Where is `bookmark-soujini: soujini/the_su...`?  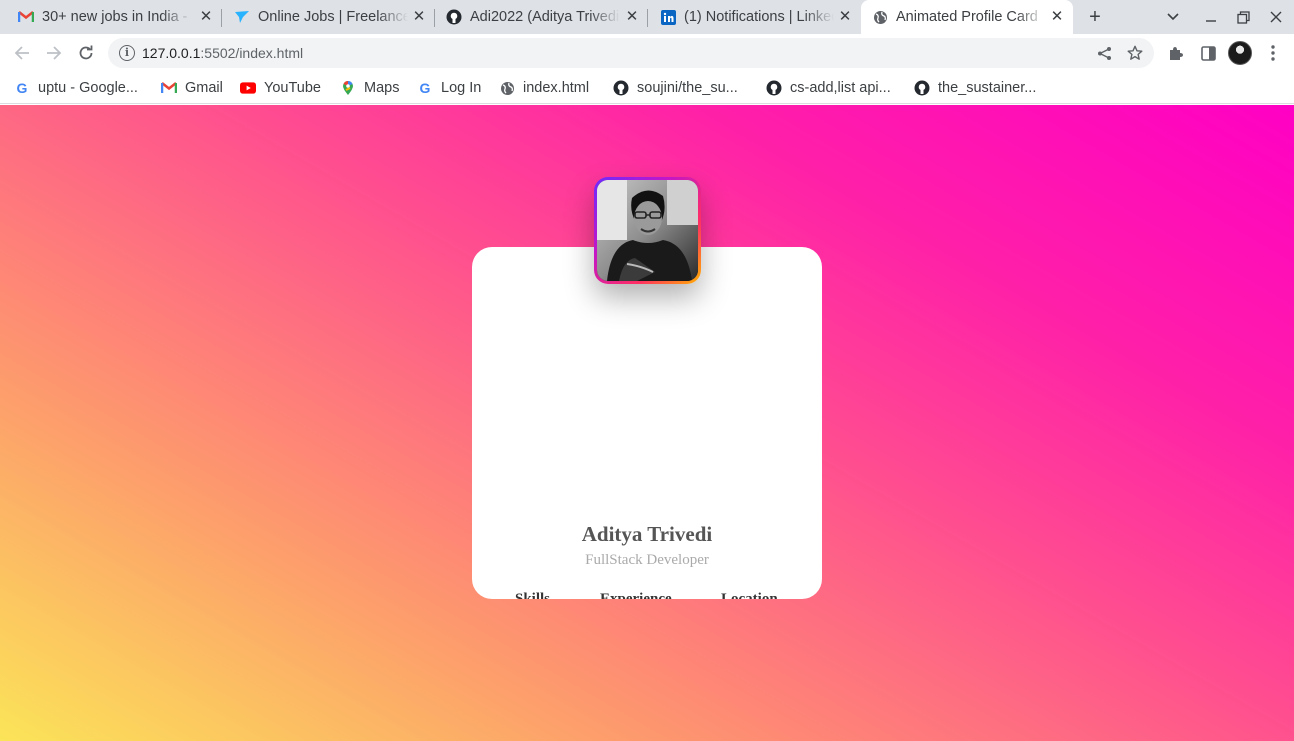
bookmark-soujini: soujini/the_su... is located at coordinates (675, 88).